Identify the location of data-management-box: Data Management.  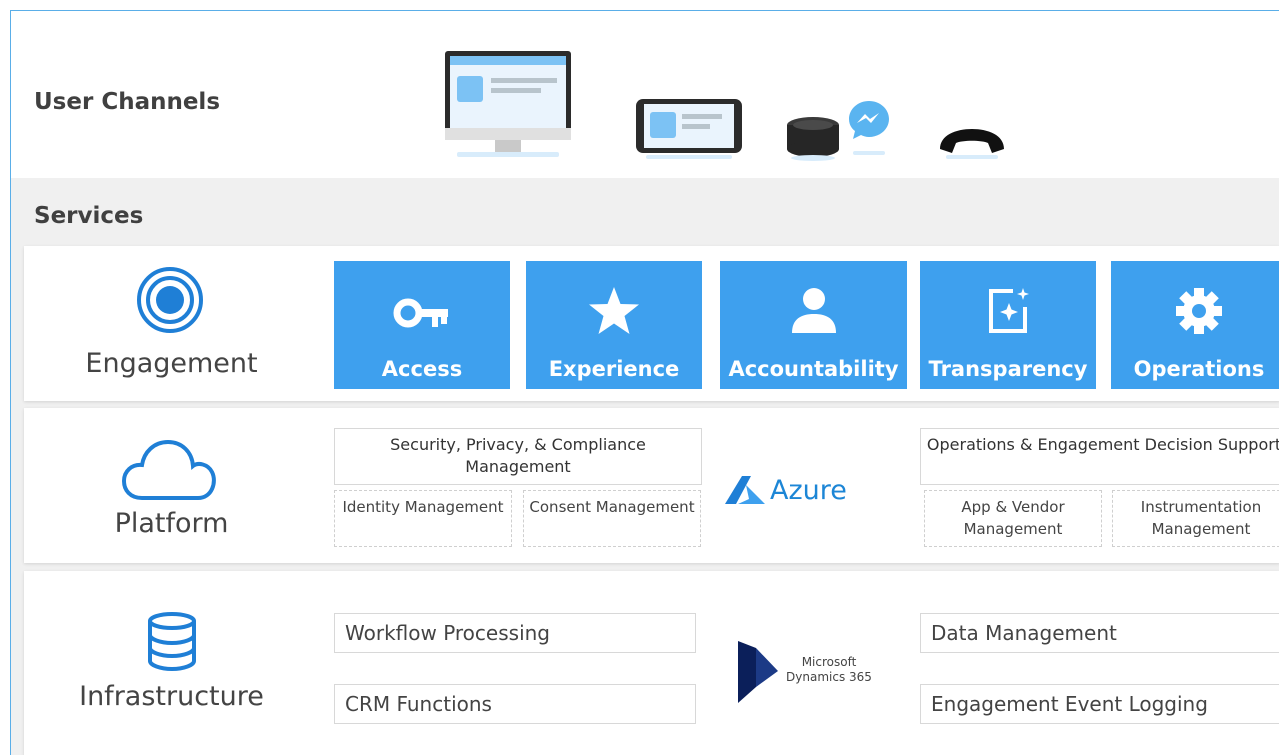
(1099, 633).